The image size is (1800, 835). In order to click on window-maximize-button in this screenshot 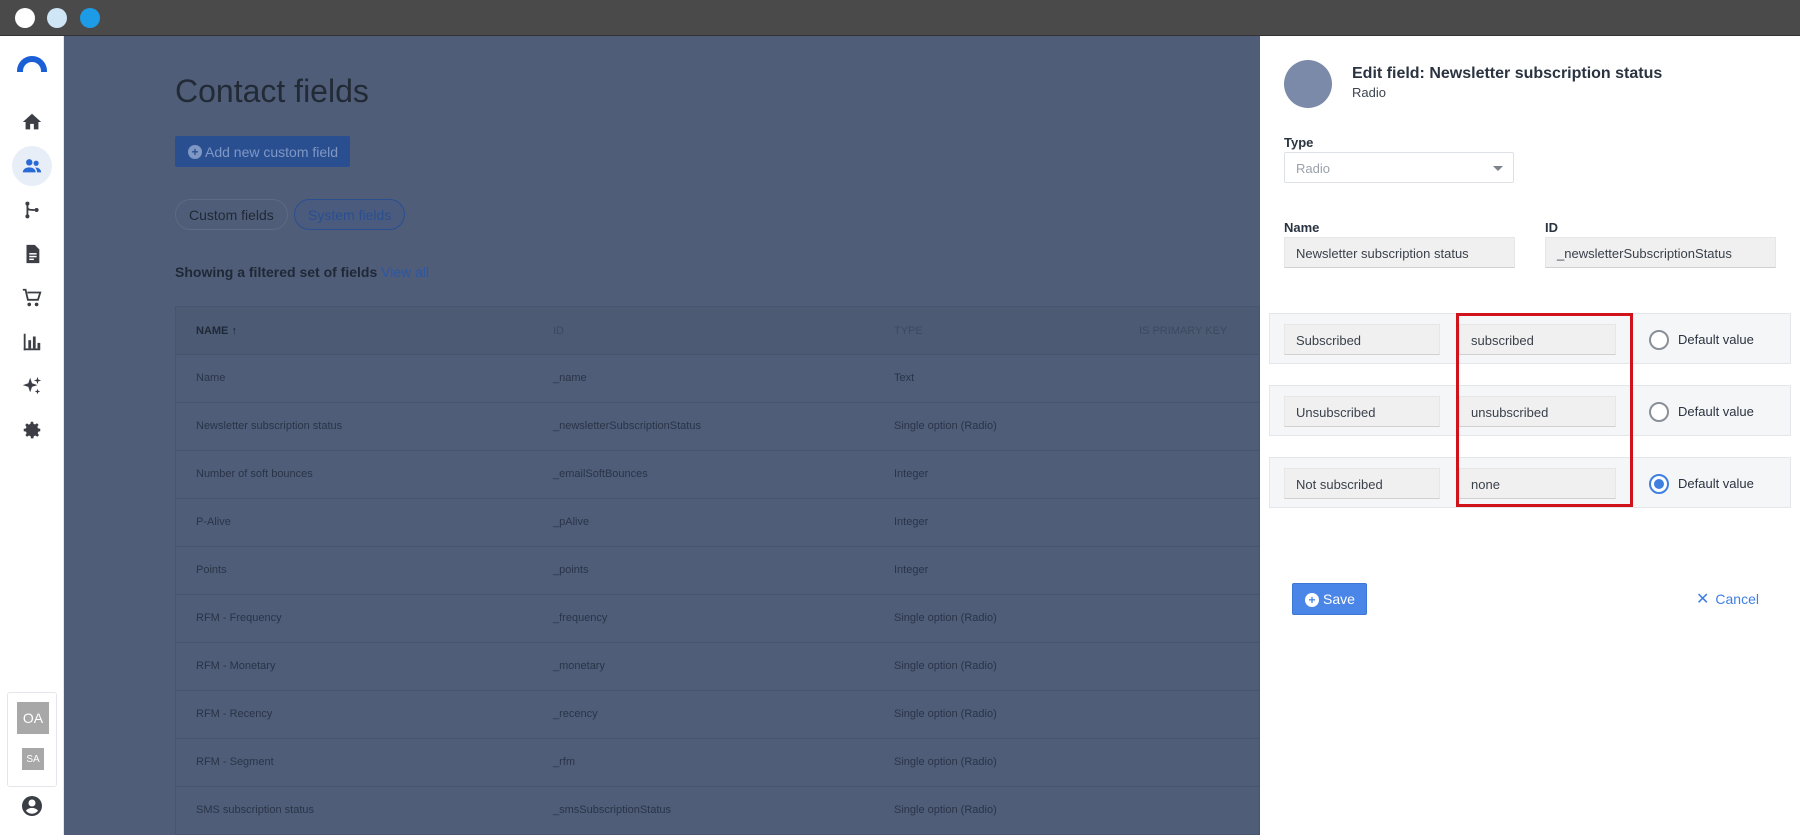, I will do `click(90, 18)`.